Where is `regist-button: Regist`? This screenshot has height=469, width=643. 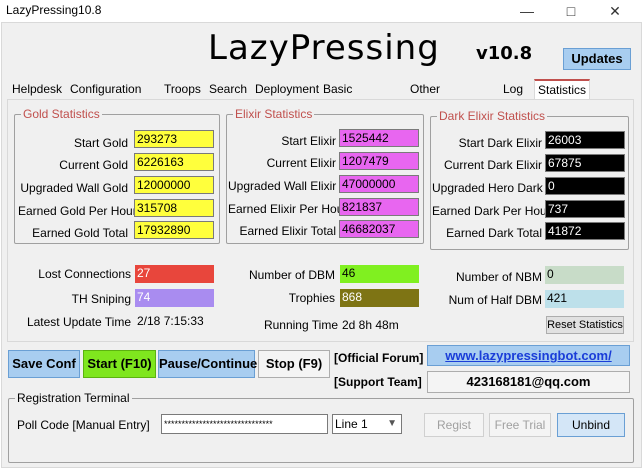
regist-button: Regist is located at coordinates (454, 425).